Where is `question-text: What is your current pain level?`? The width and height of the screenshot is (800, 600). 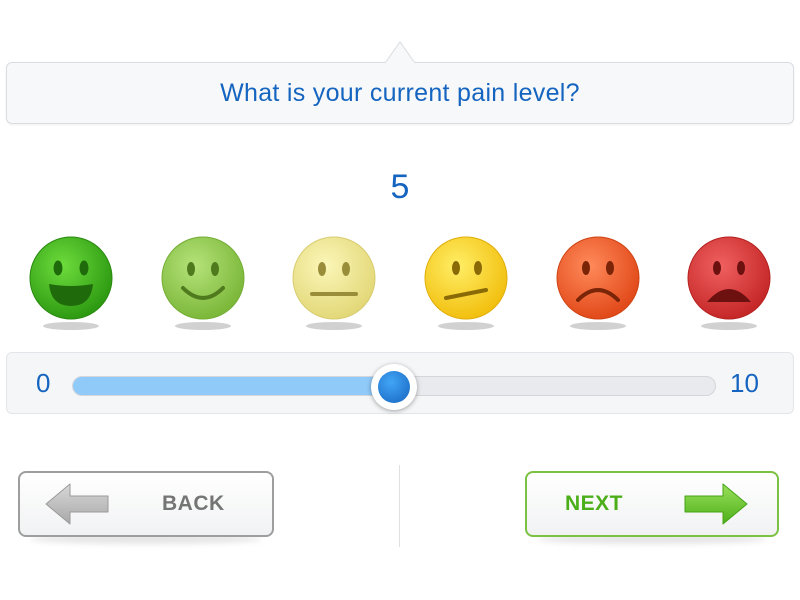 question-text: What is your current pain level? is located at coordinates (400, 92).